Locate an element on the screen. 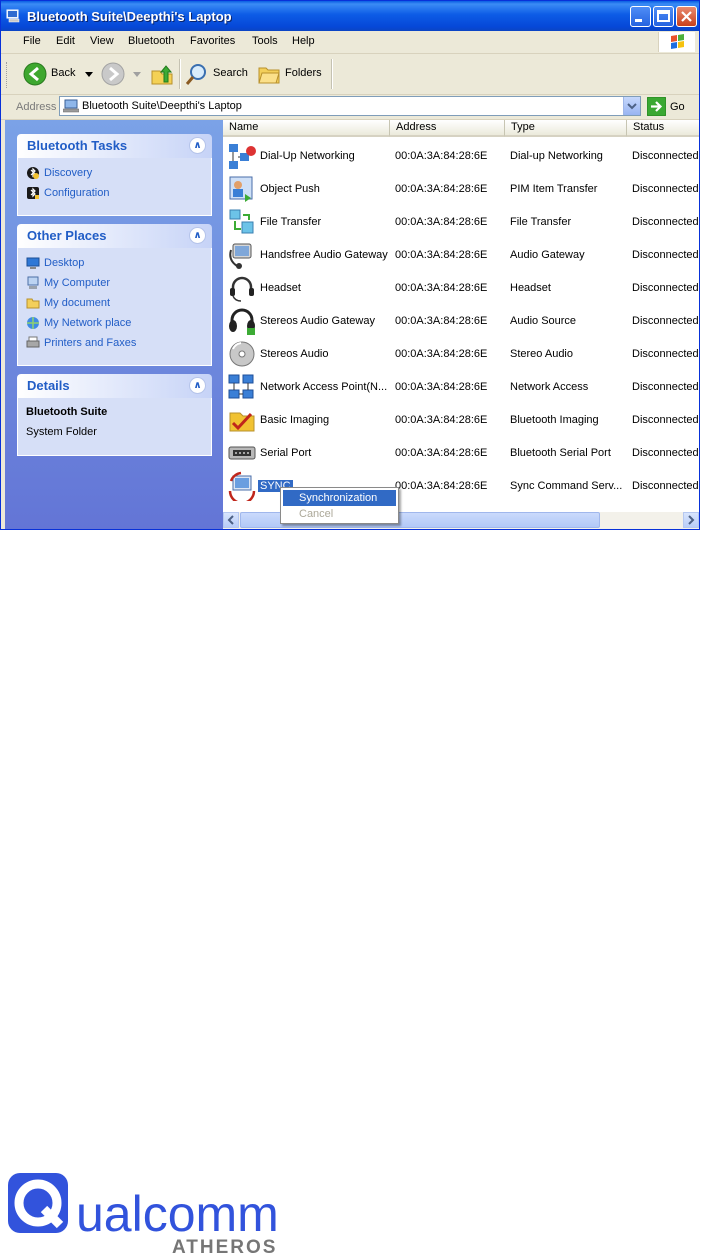  column-header-address: Address is located at coordinates (447, 128).